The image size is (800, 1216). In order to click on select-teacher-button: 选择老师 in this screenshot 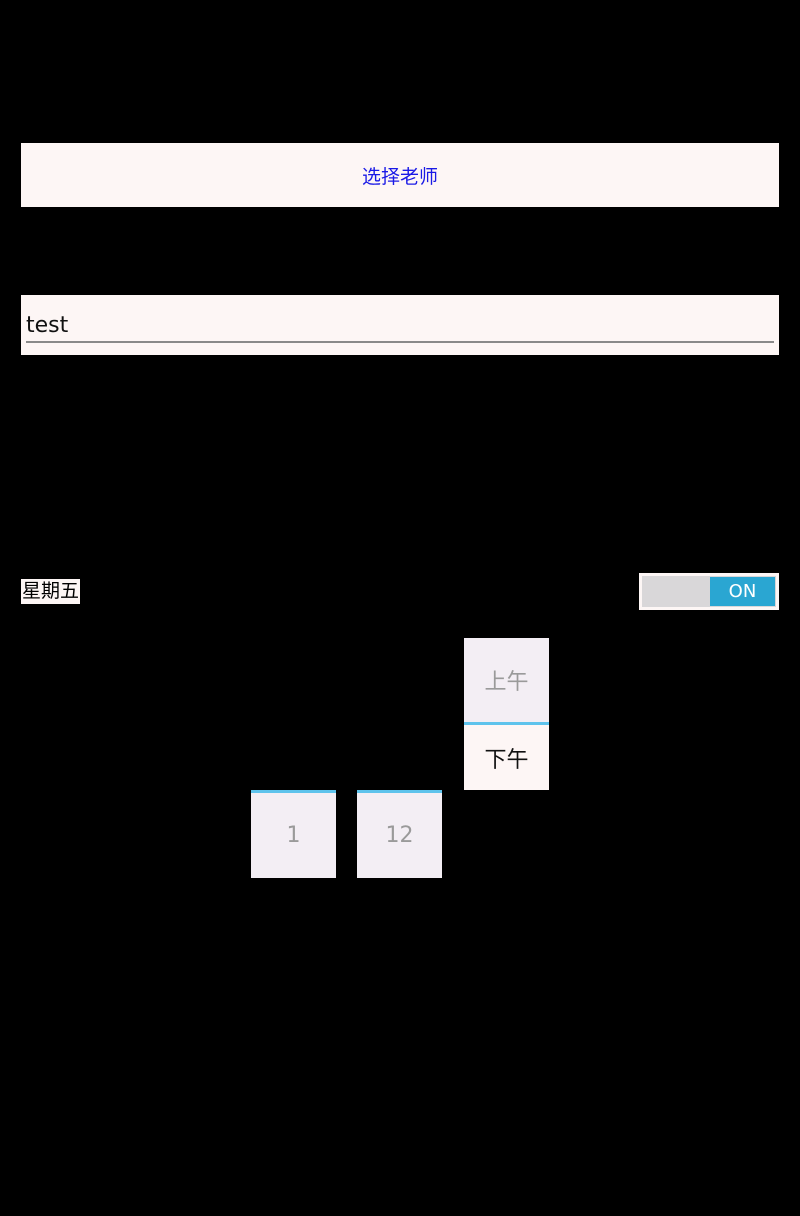, I will do `click(400, 175)`.